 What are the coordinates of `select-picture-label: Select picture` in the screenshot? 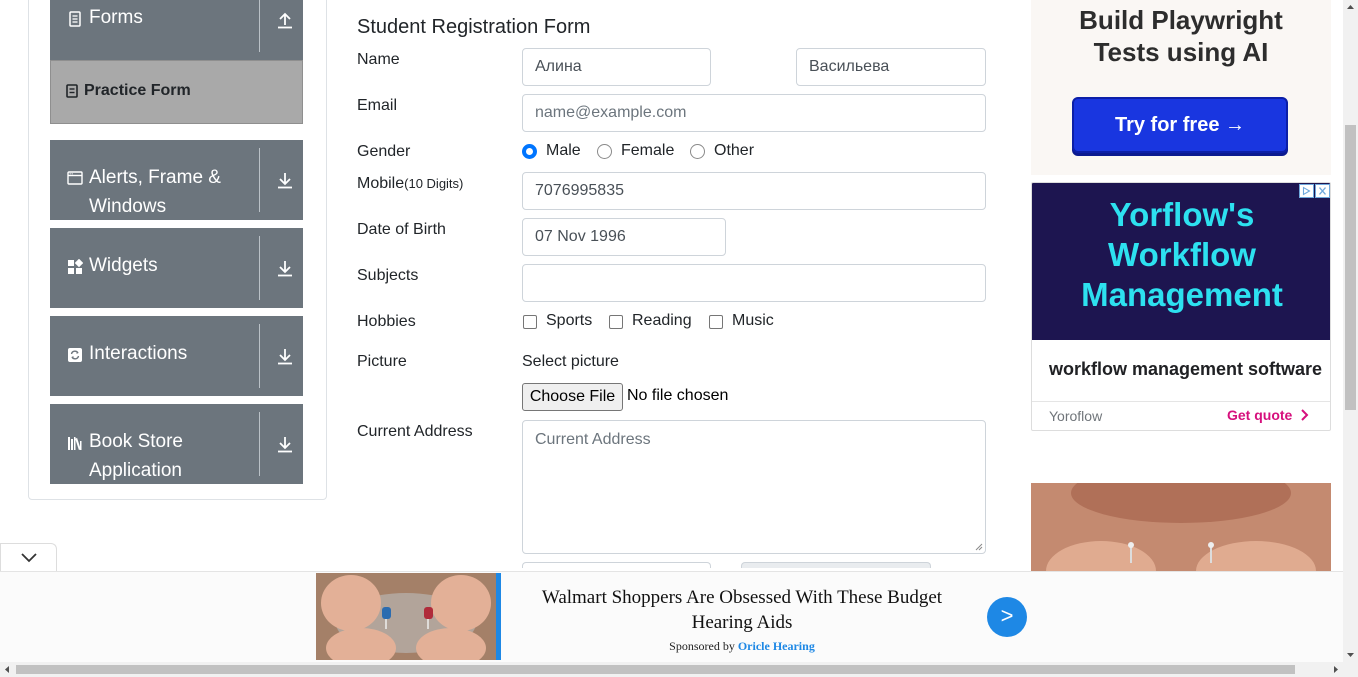 It's located at (570, 361).